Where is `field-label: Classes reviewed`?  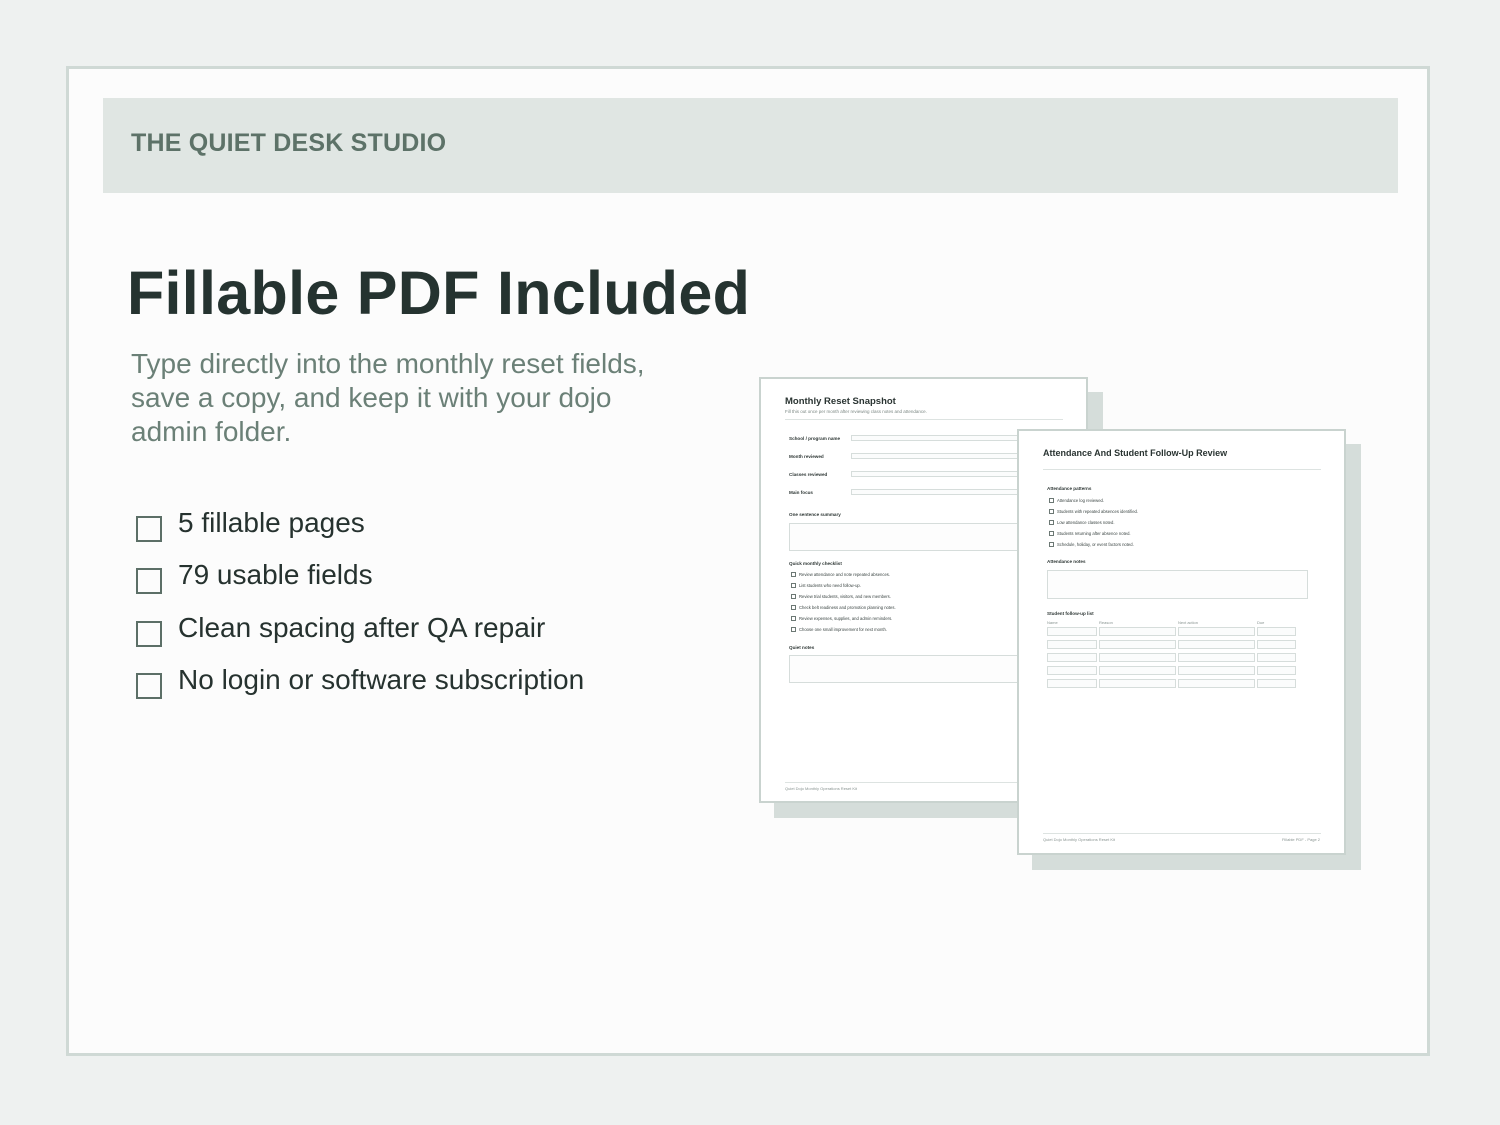 field-label: Classes reviewed is located at coordinates (808, 474).